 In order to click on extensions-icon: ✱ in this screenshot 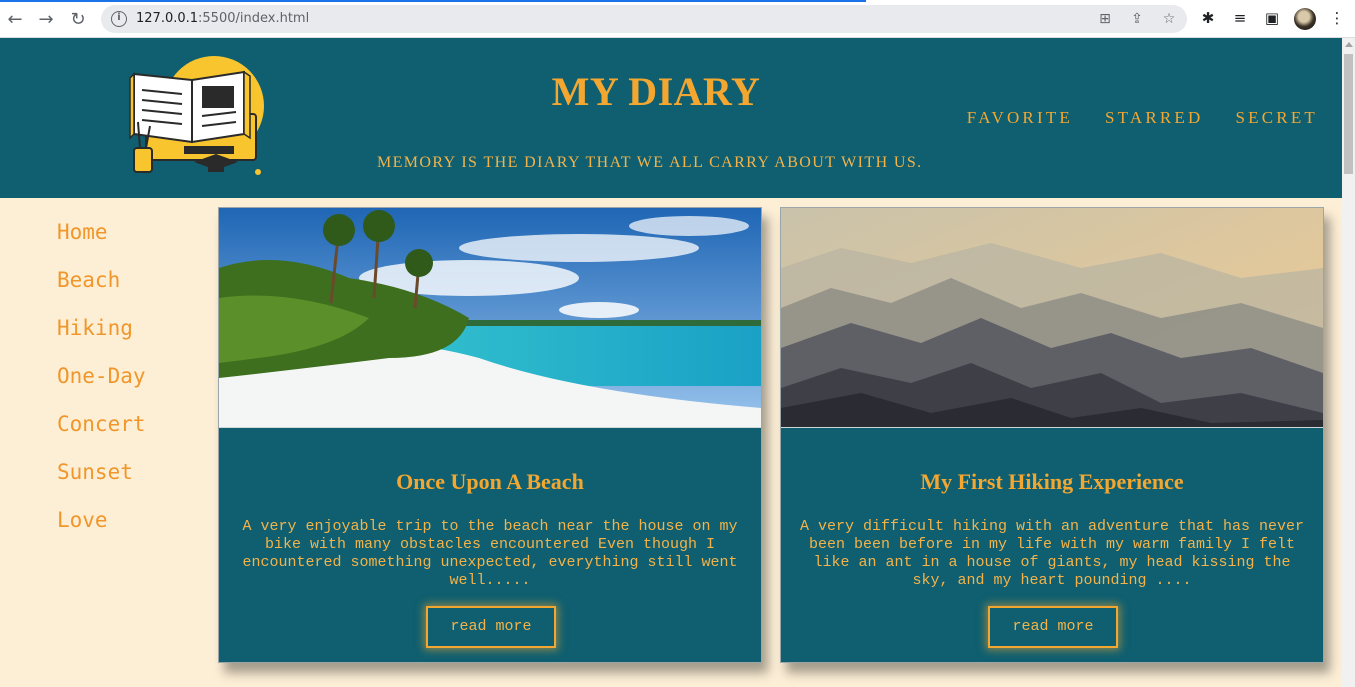, I will do `click(1208, 18)`.